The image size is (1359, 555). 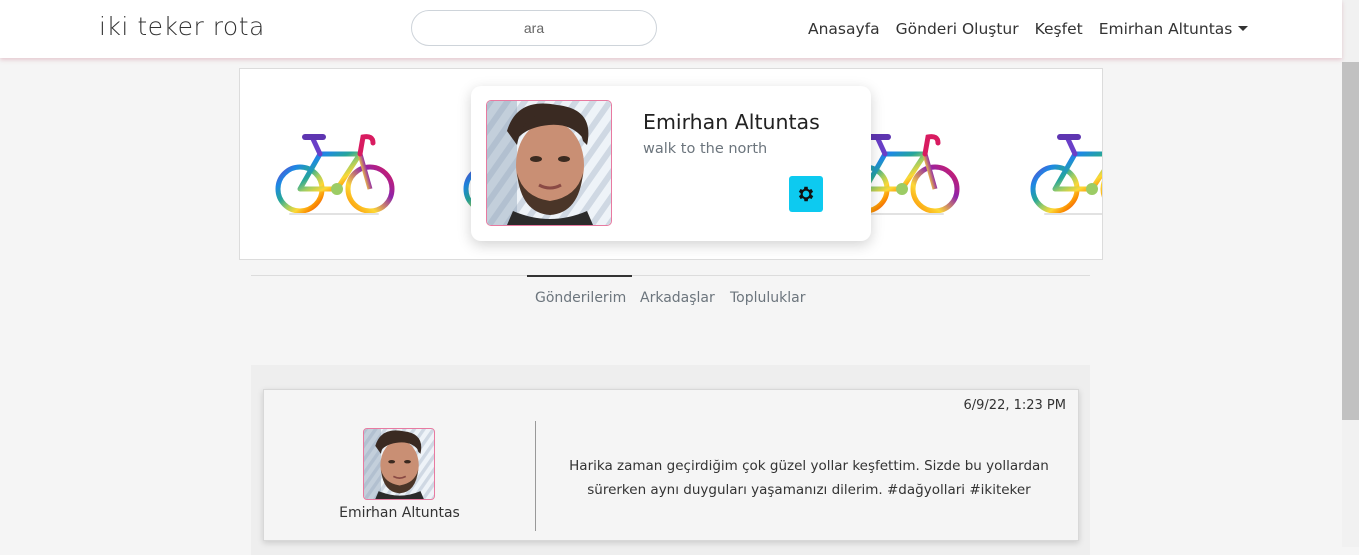 What do you see at coordinates (580, 298) in the screenshot?
I see `tab-my-posts: Gönderilerim` at bounding box center [580, 298].